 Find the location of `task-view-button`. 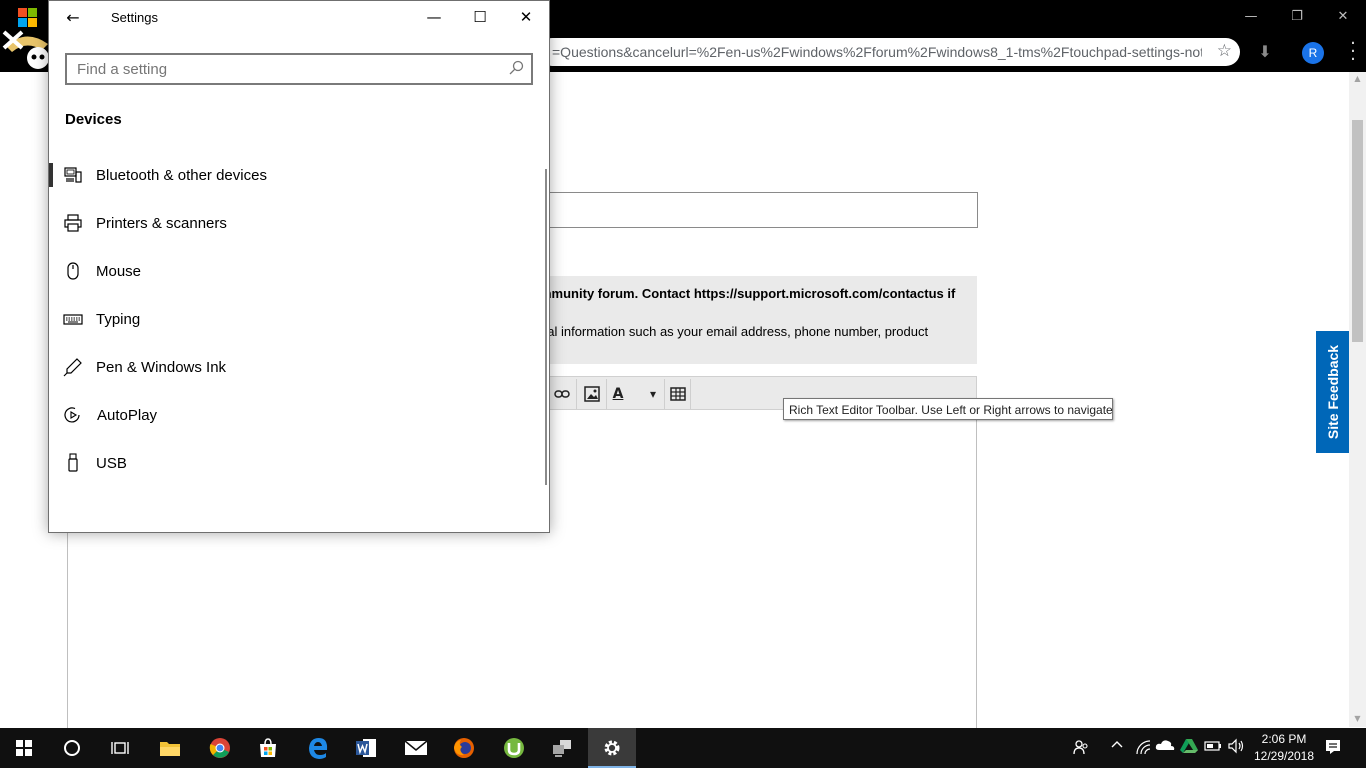

task-view-button is located at coordinates (120, 748).